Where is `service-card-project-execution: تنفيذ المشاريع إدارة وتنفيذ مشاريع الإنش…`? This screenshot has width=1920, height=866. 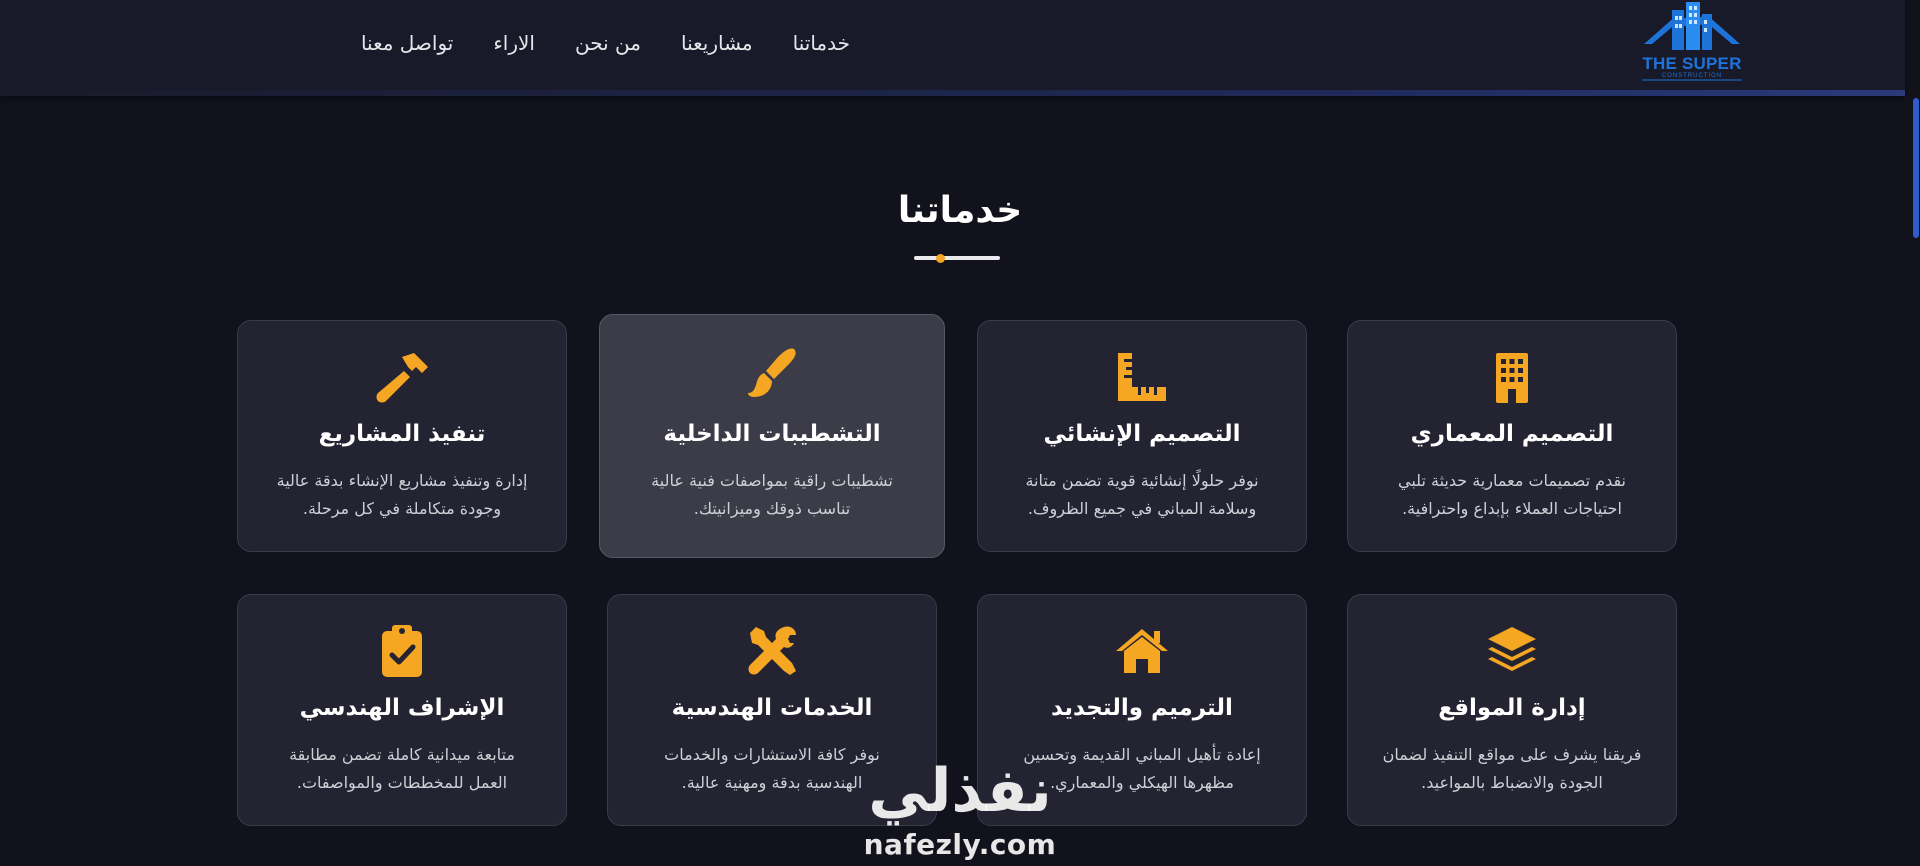
service-card-project-execution: تنفيذ المشاريع إدارة وتنفيذ مشاريع الإنش… is located at coordinates (402, 436).